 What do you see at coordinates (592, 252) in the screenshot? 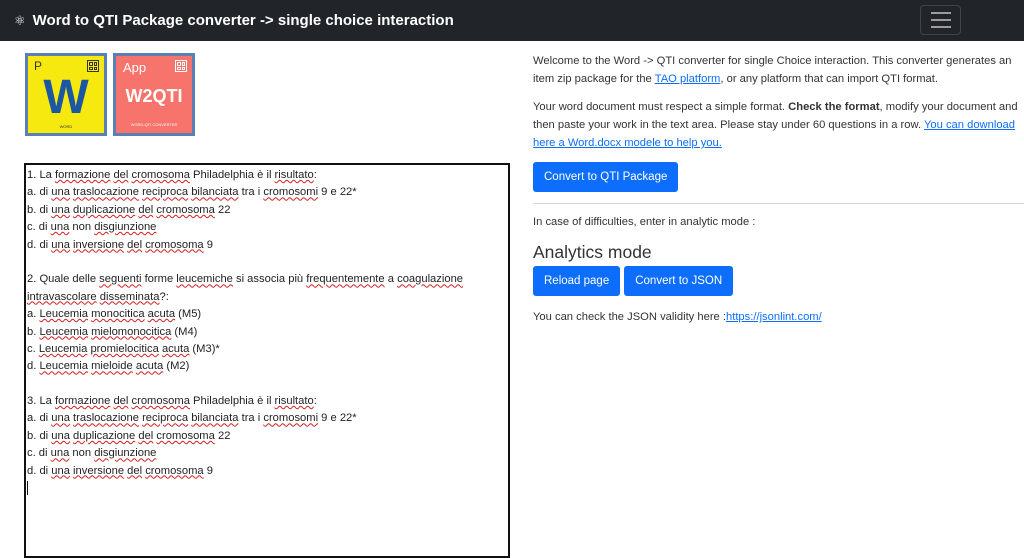
I see `analytics-heading: Analytics mode` at bounding box center [592, 252].